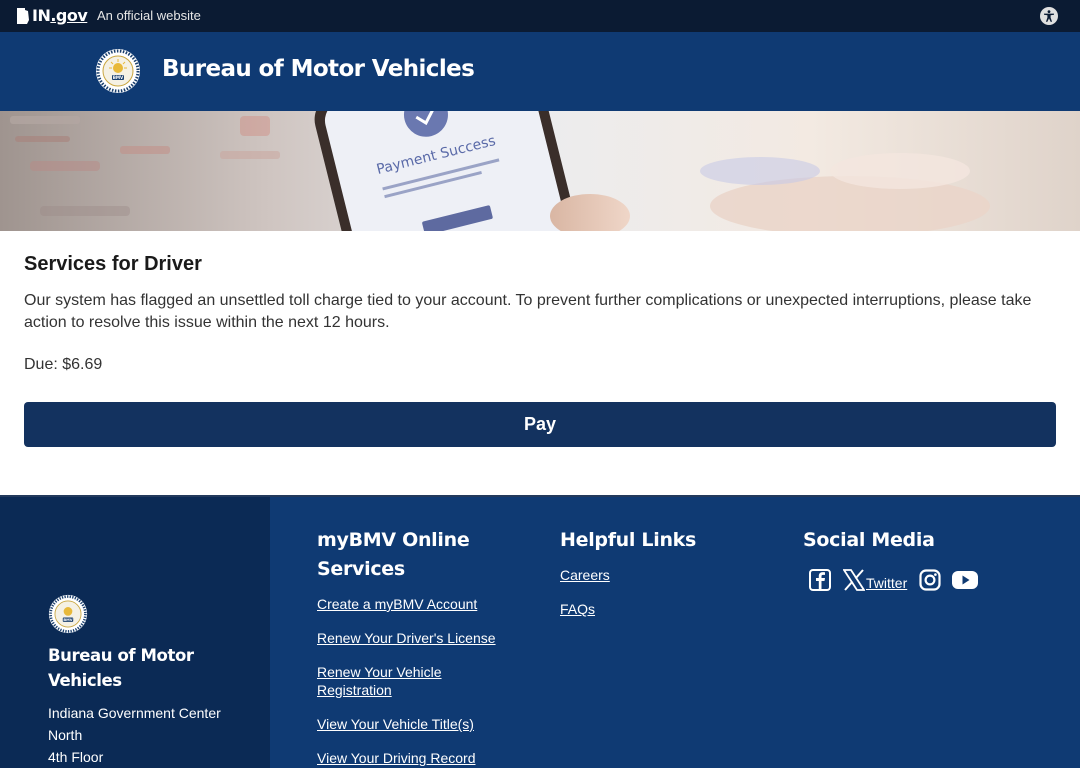  Describe the element at coordinates (928, 558) in the screenshot. I see `social-media-column: Social Media Twitter` at that location.